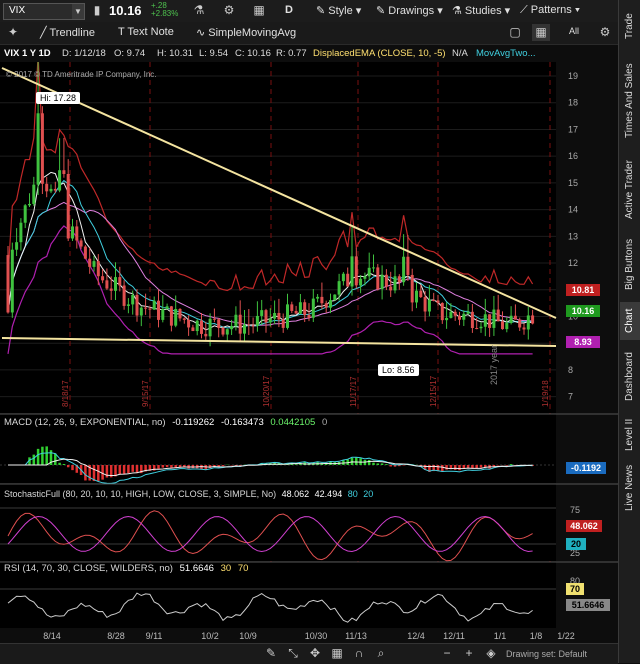 The image size is (640, 664). What do you see at coordinates (123, 32) in the screenshot?
I see `textnote-icon: T` at bounding box center [123, 32].